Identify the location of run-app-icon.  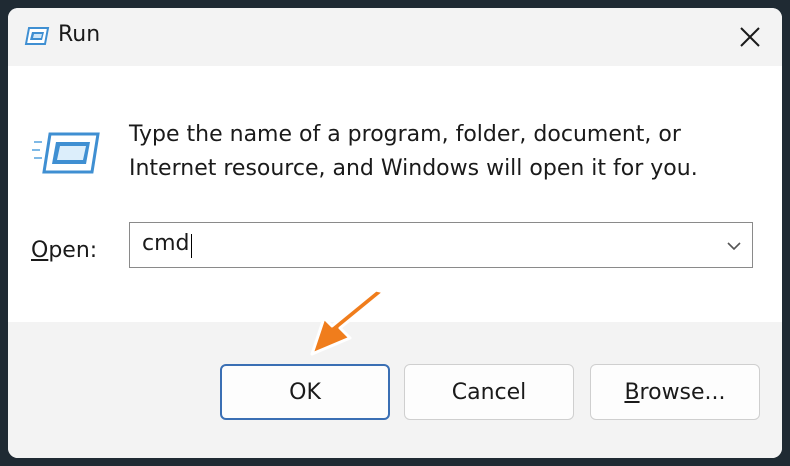
(37, 36).